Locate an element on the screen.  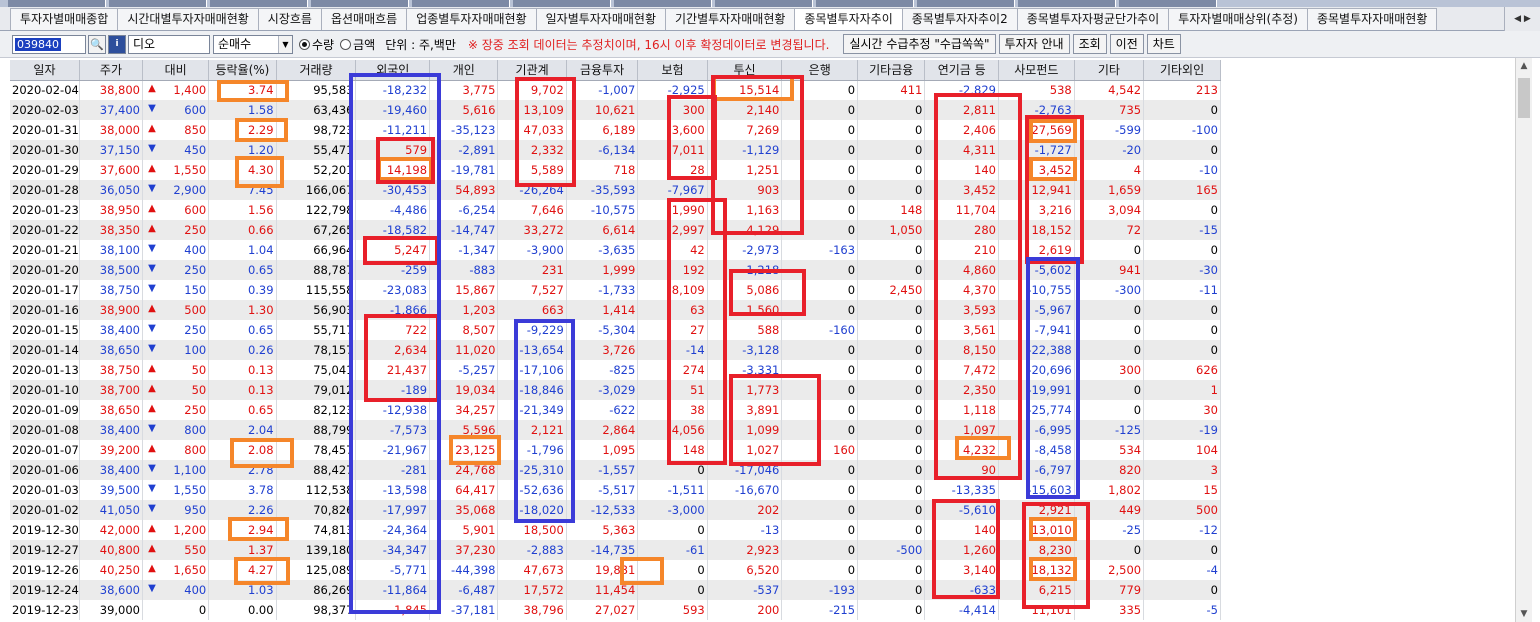
cell-value: 0 is located at coordinates (1137, 390).